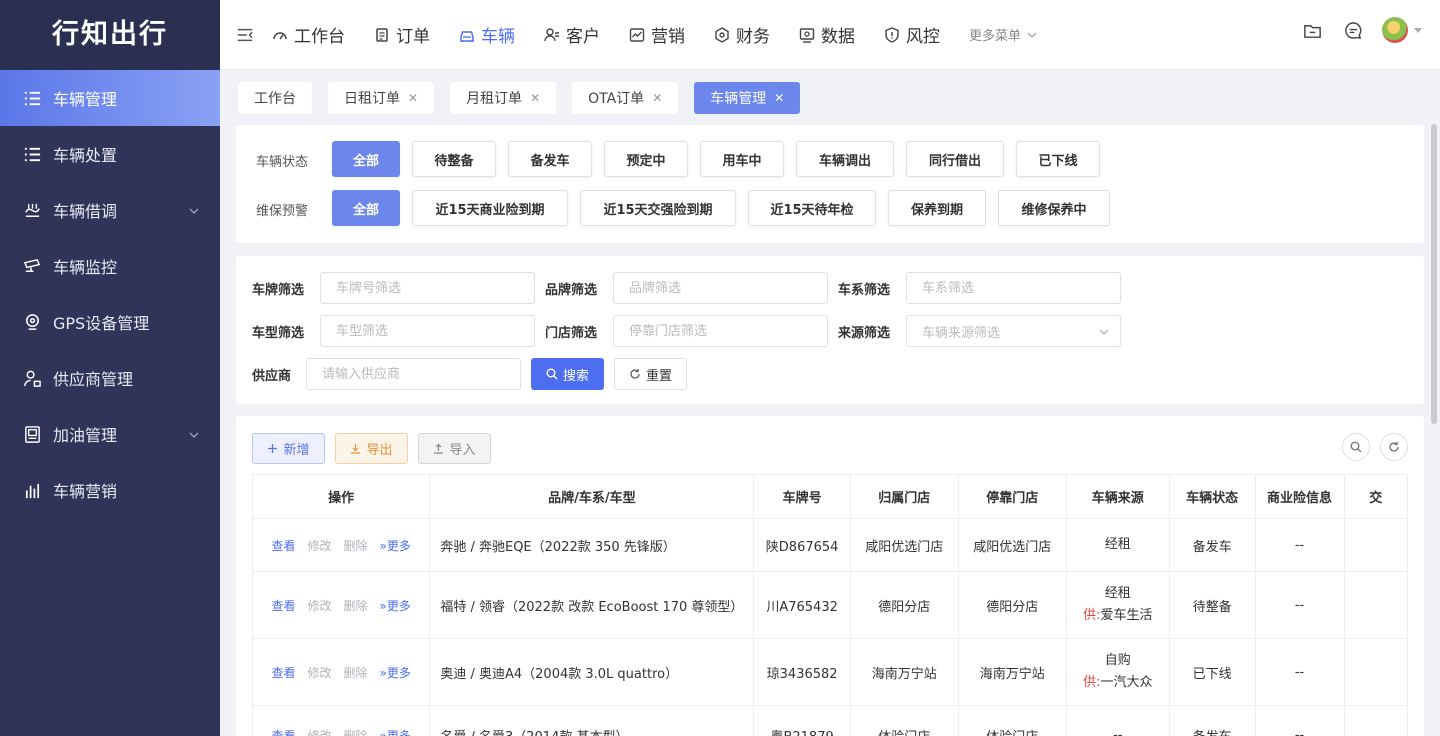 This screenshot has height=736, width=1440. What do you see at coordinates (742, 159) in the screenshot?
I see `vehicle-status-option-4: 用车中` at bounding box center [742, 159].